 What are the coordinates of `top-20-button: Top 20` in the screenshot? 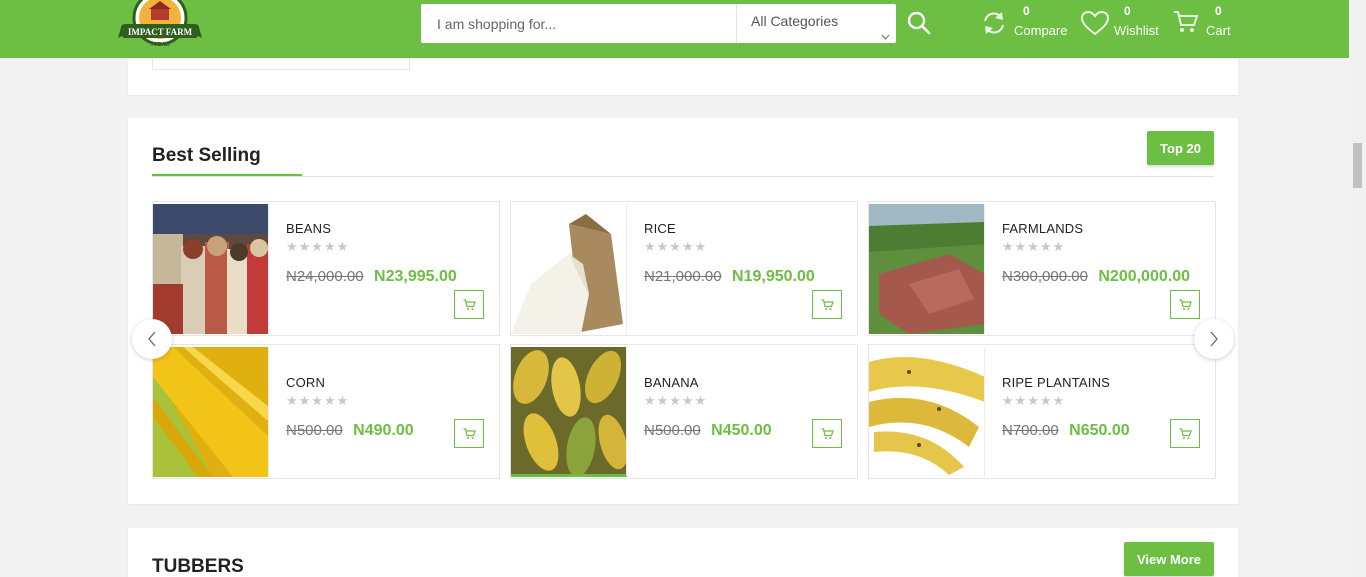 It's located at (1180, 148).